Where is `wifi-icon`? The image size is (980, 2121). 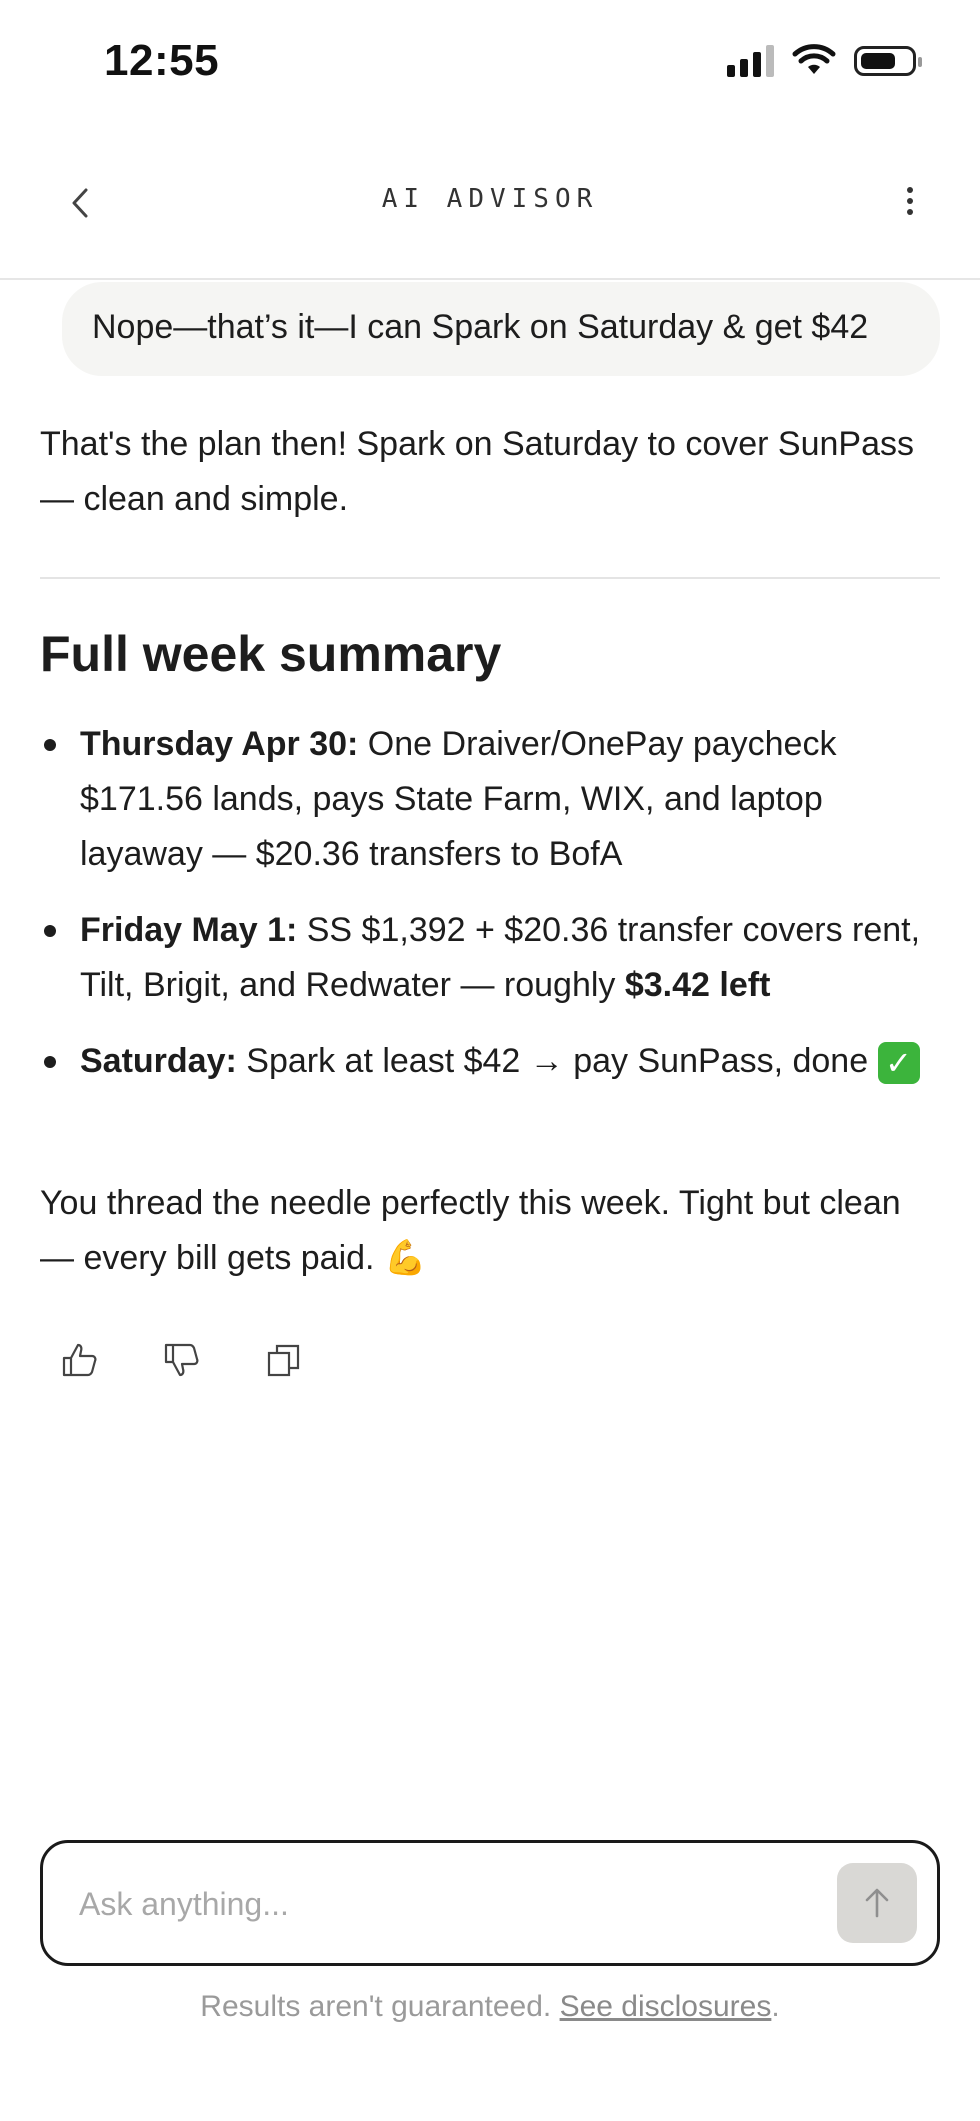 wifi-icon is located at coordinates (814, 59).